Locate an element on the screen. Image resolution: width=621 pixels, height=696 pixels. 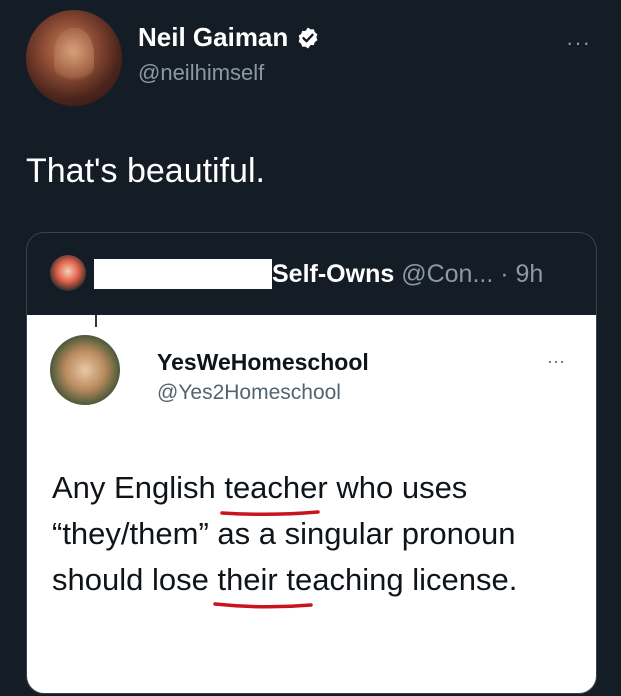
quoted-author-line: Self-Owns @Con... · 9h is located at coordinates (407, 274).